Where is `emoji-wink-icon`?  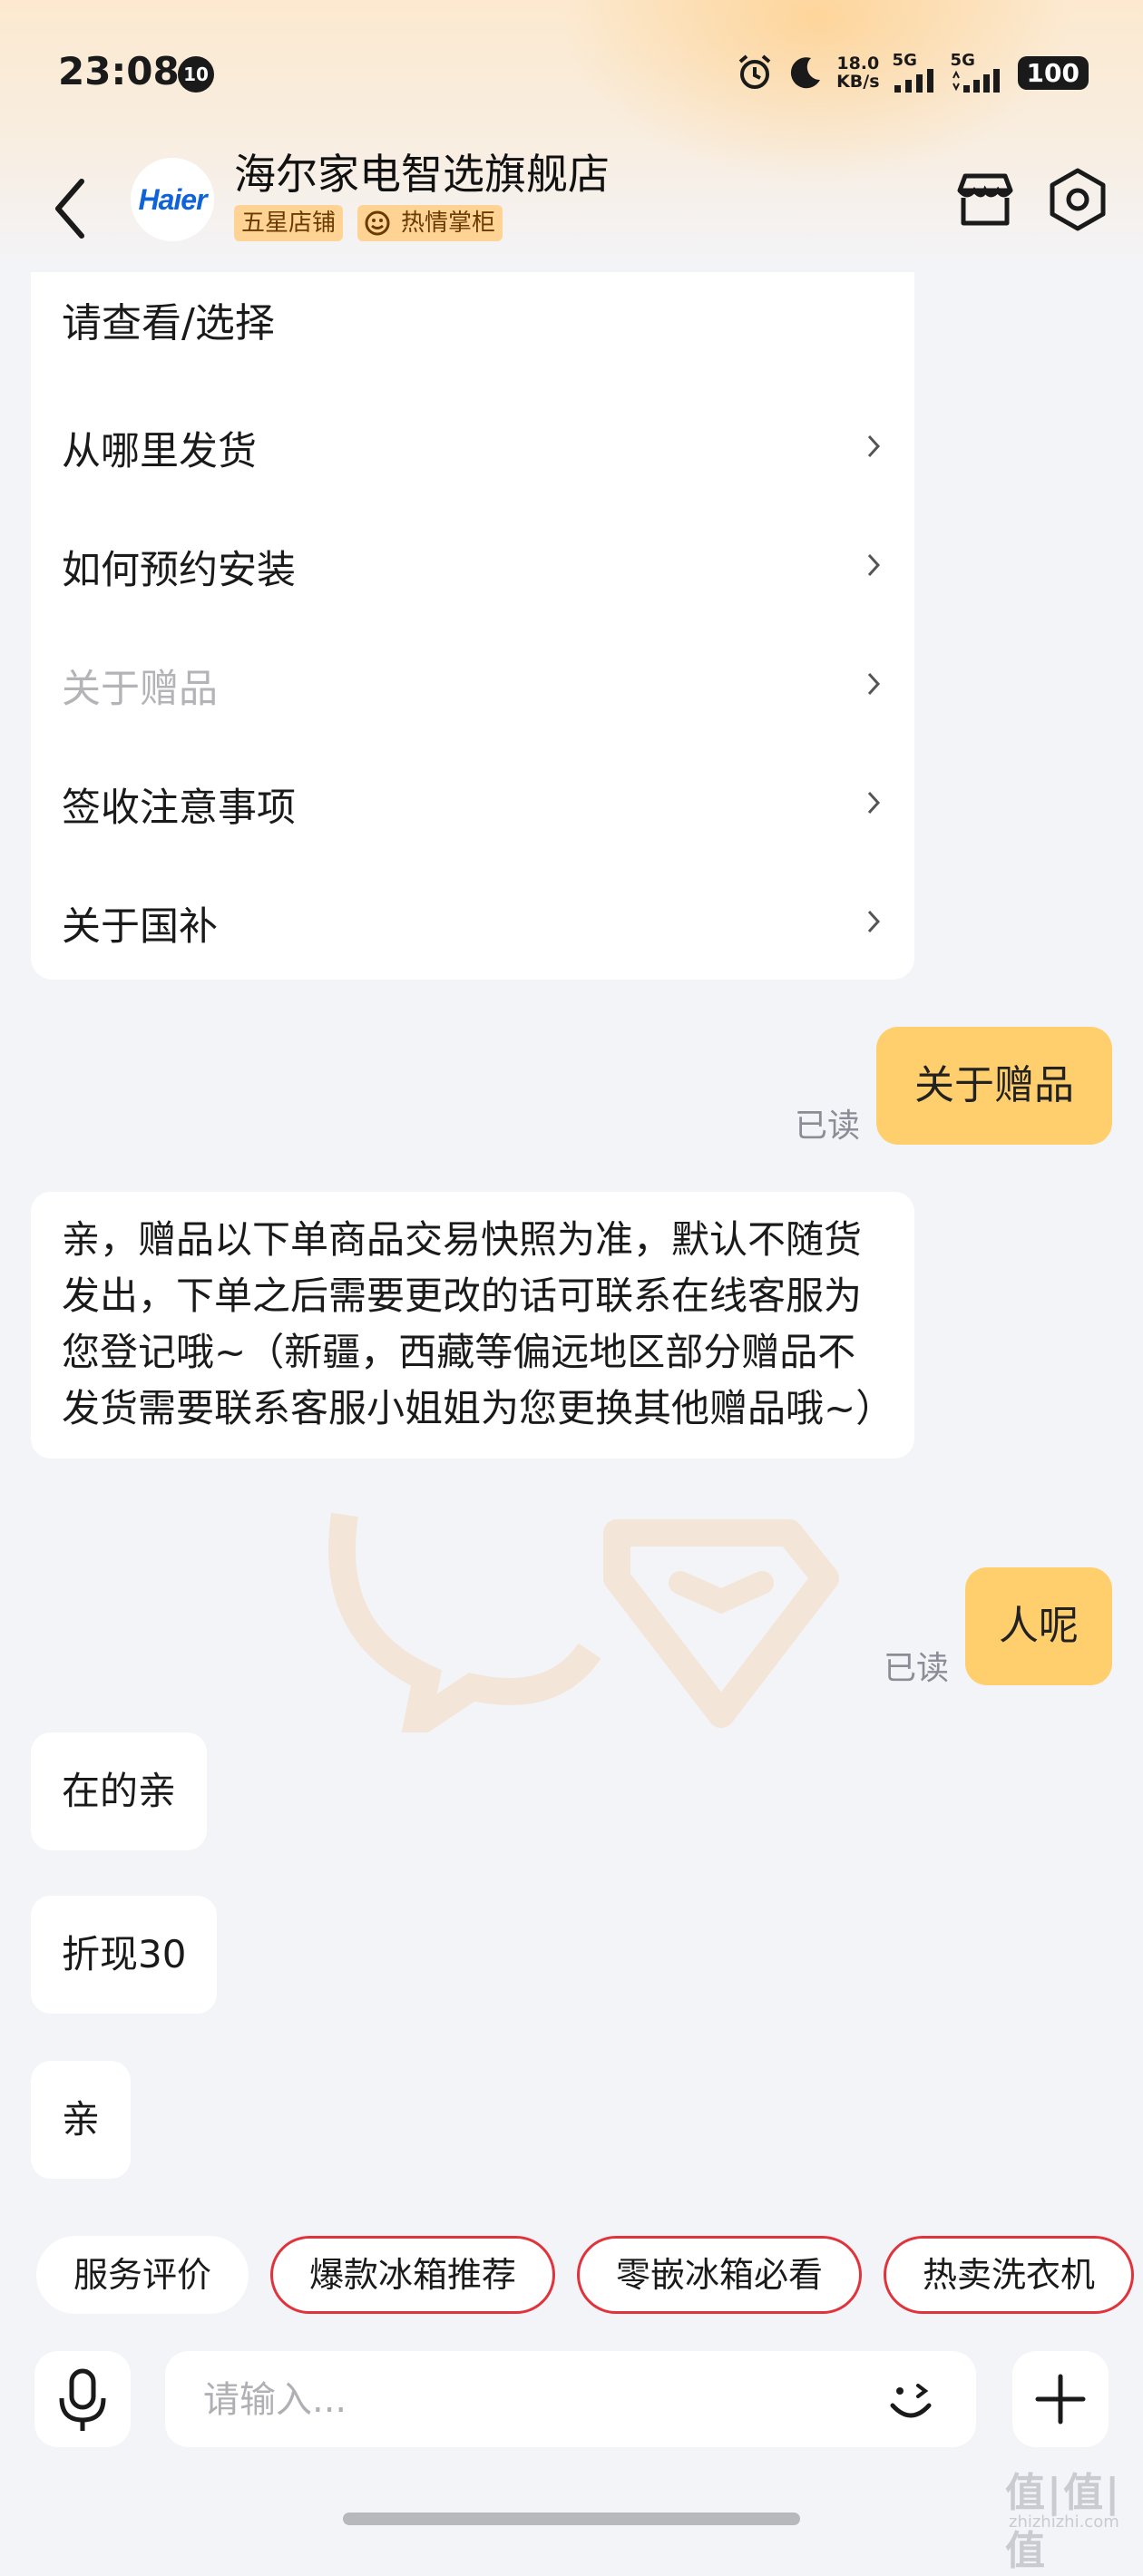 emoji-wink-icon is located at coordinates (911, 2400).